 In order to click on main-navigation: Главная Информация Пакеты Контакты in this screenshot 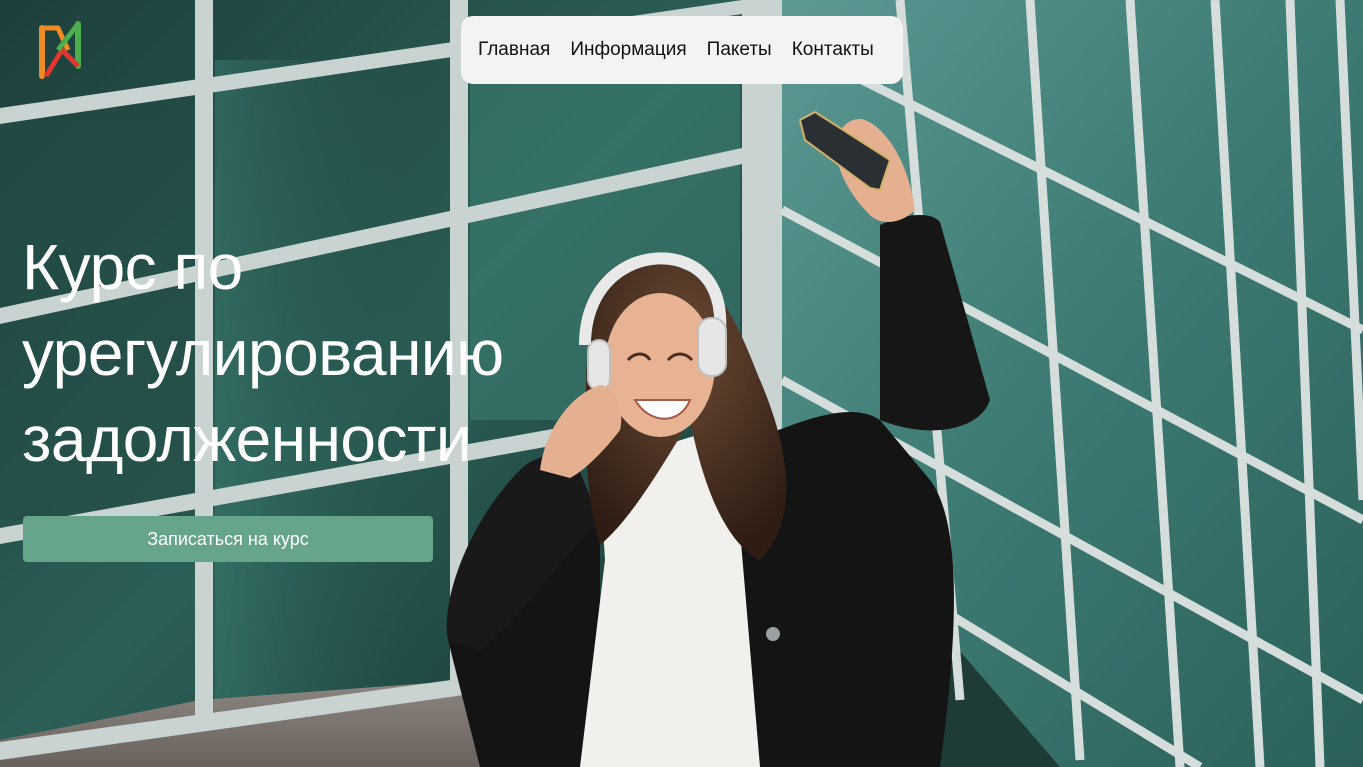, I will do `click(682, 50)`.